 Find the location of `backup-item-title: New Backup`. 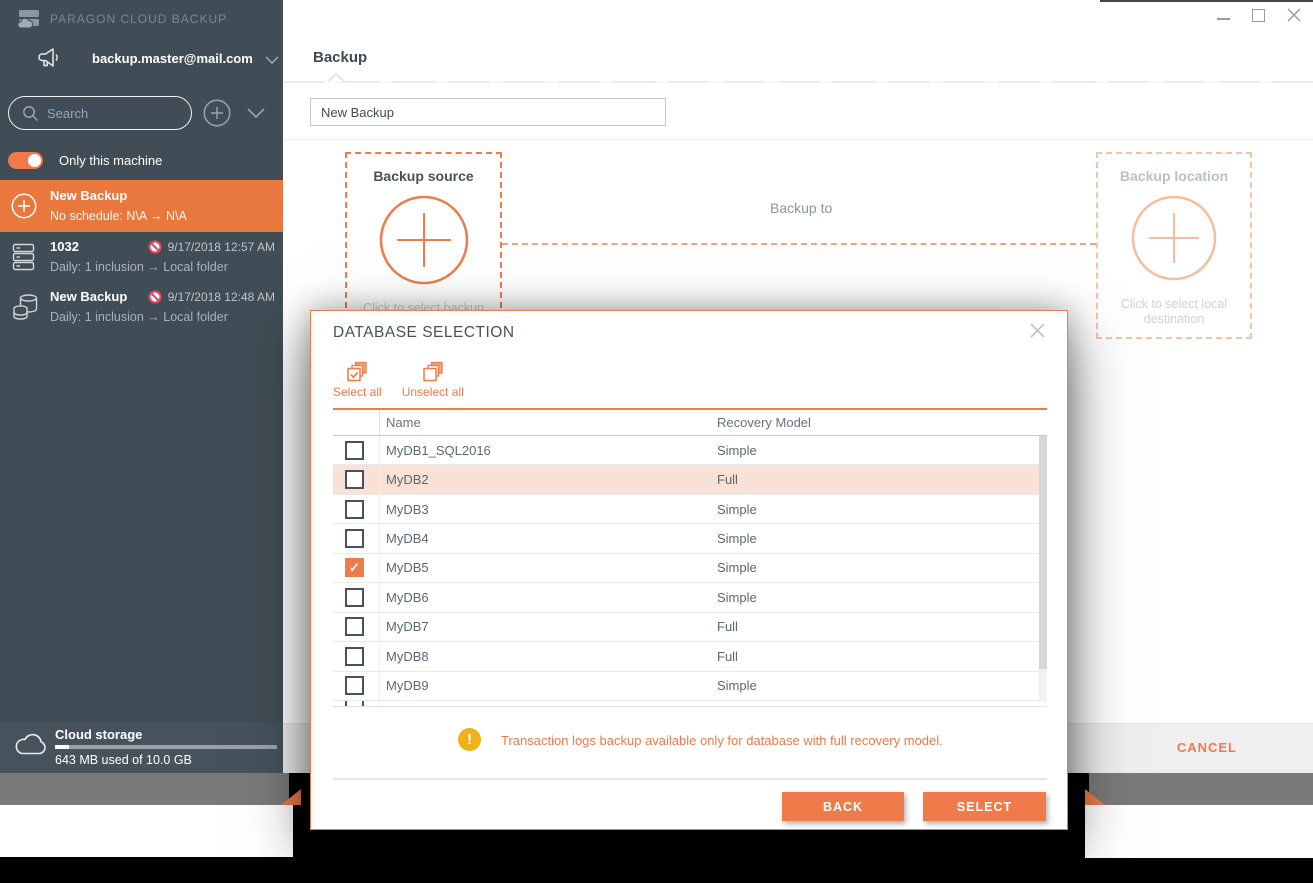

backup-item-title: New Backup is located at coordinates (89, 296).